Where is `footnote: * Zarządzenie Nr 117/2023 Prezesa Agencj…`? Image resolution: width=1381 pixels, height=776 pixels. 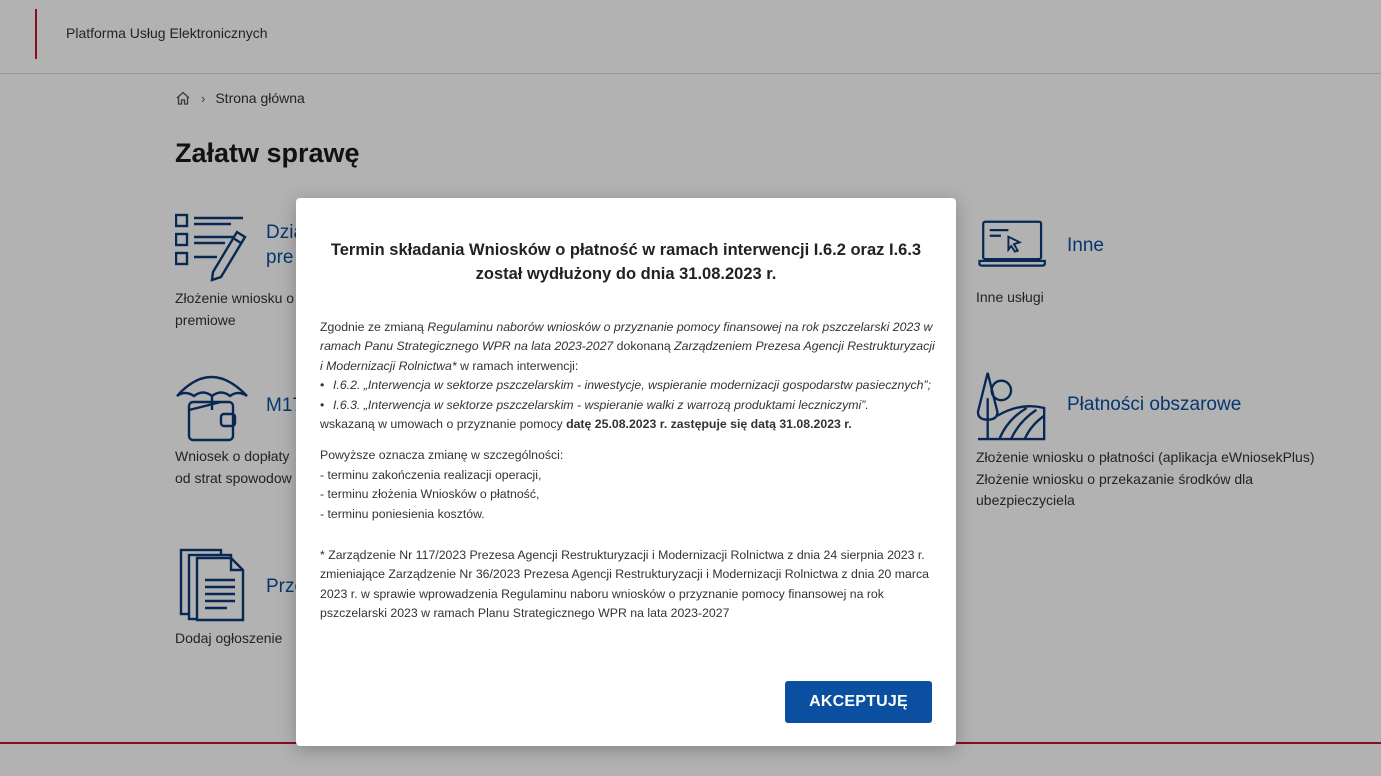 footnote: * Zarządzenie Nr 117/2023 Prezesa Agencj… is located at coordinates (624, 584).